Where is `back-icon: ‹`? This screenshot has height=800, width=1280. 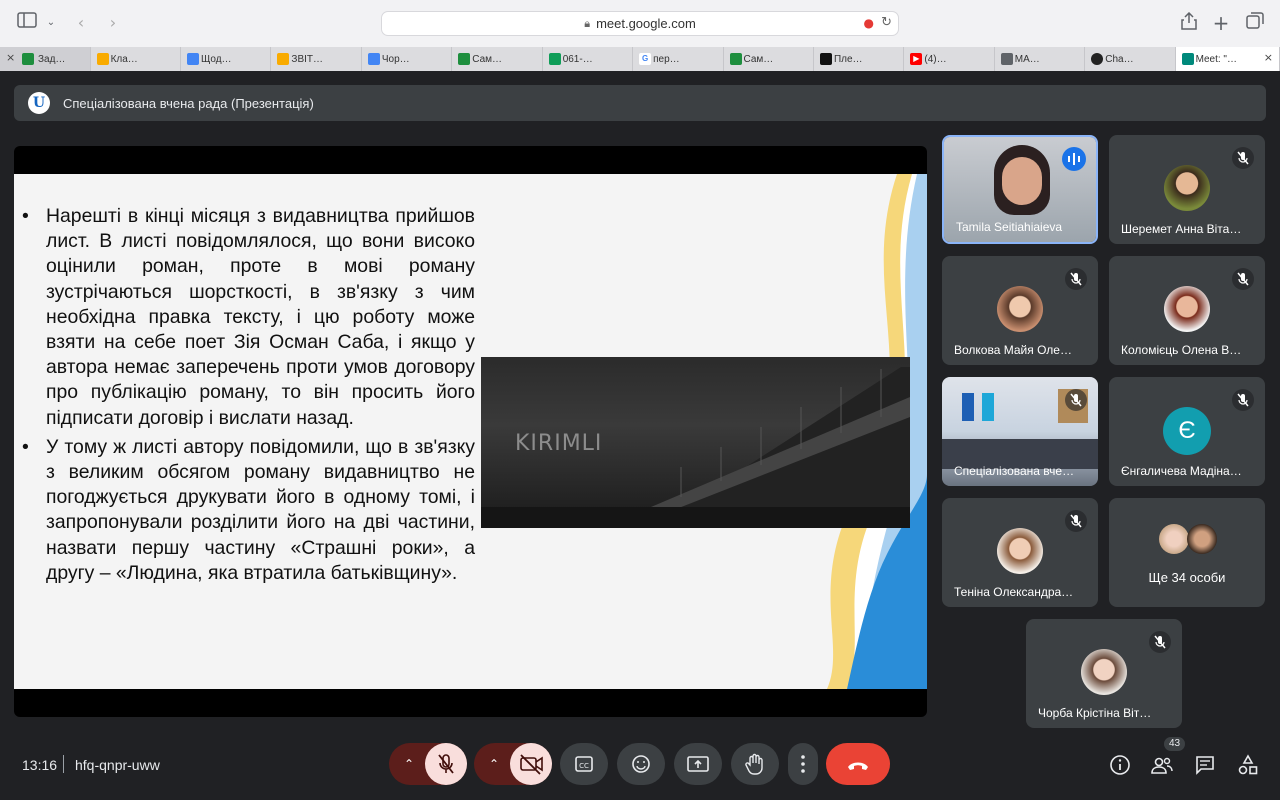 back-icon: ‹ is located at coordinates (81, 23).